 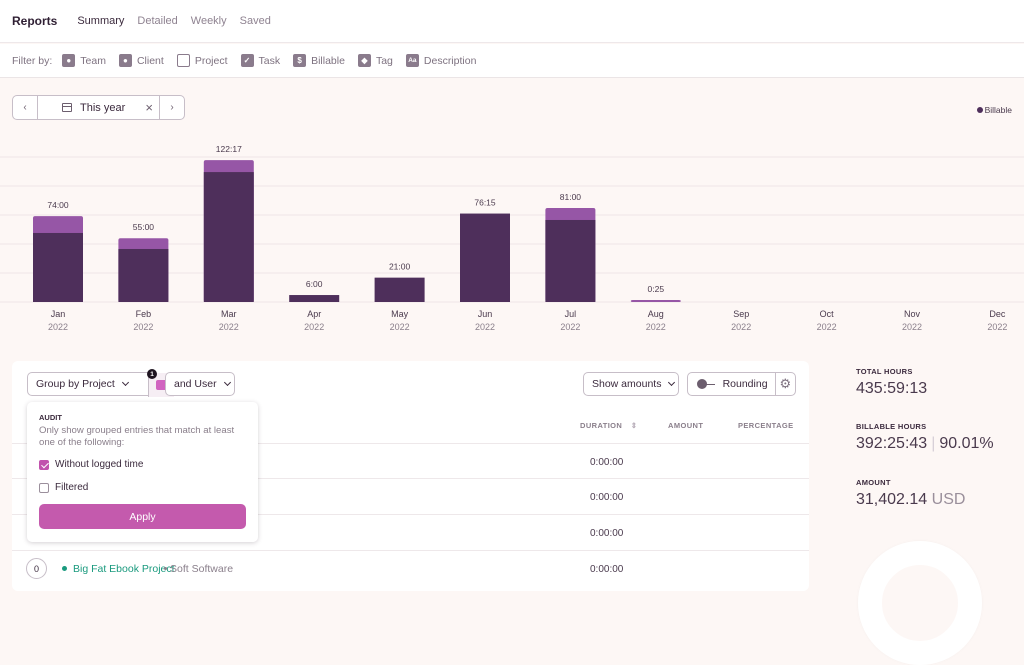 I want to click on summary-billable-hours: BILLABLE HOURS 392:25:43 | 90.01%, so click(x=925, y=437).